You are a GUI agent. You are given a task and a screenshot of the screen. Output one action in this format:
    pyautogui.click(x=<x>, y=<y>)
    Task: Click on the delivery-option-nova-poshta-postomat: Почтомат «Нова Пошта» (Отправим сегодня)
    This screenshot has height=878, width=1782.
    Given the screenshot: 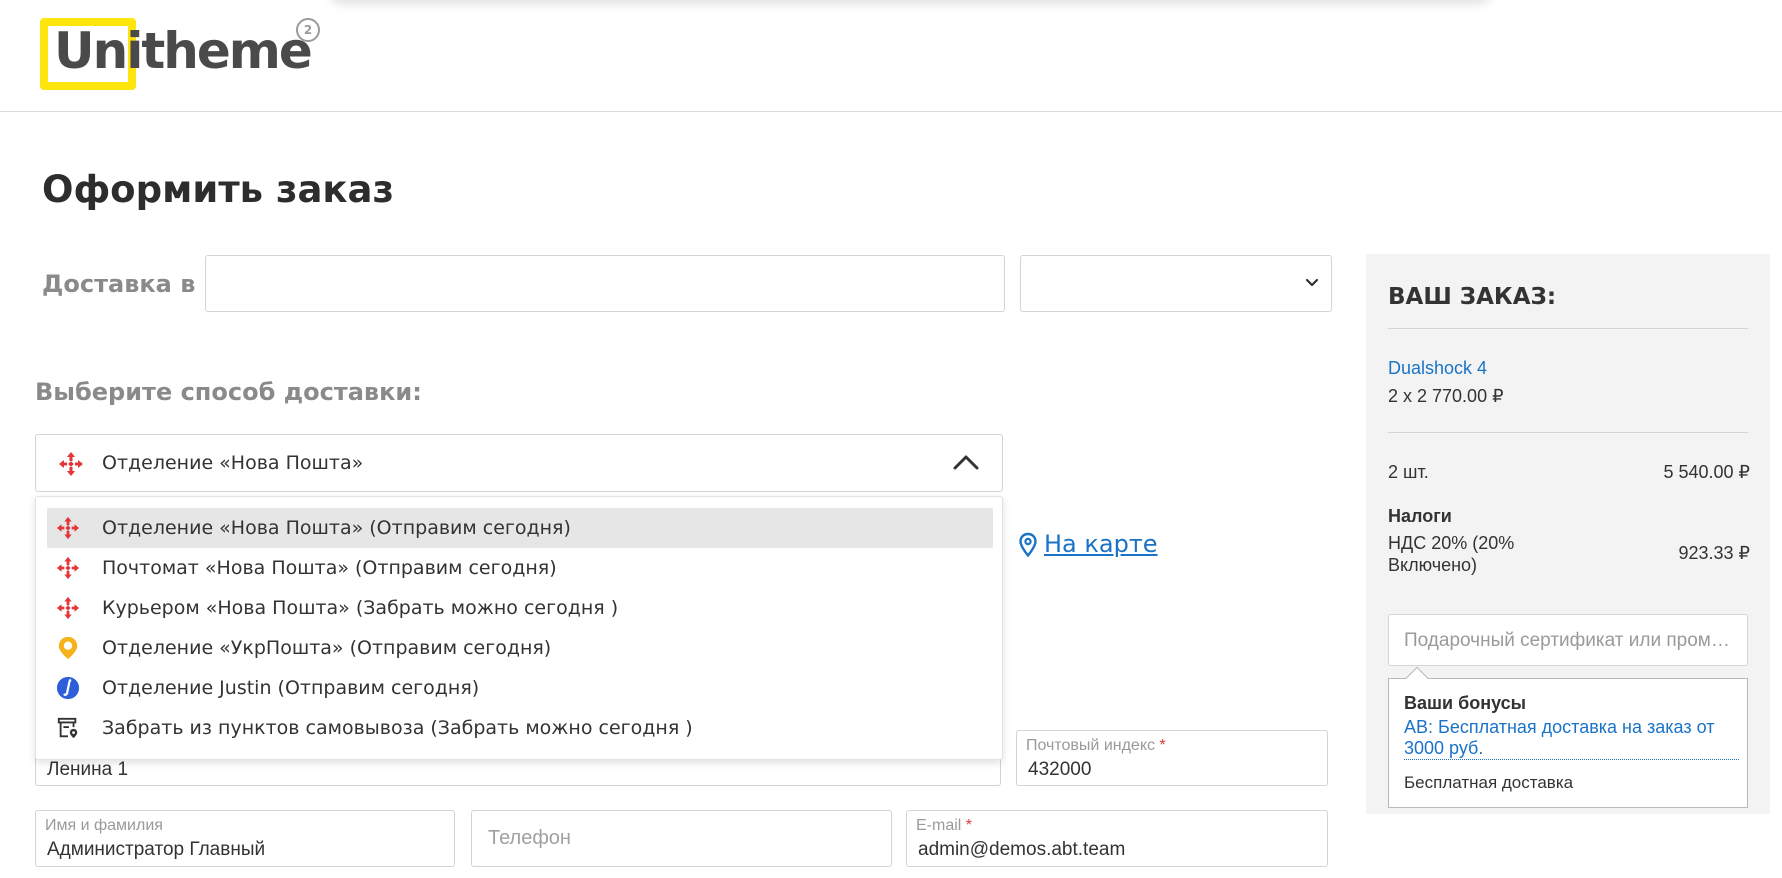 What is the action you would take?
    pyautogui.click(x=520, y=568)
    